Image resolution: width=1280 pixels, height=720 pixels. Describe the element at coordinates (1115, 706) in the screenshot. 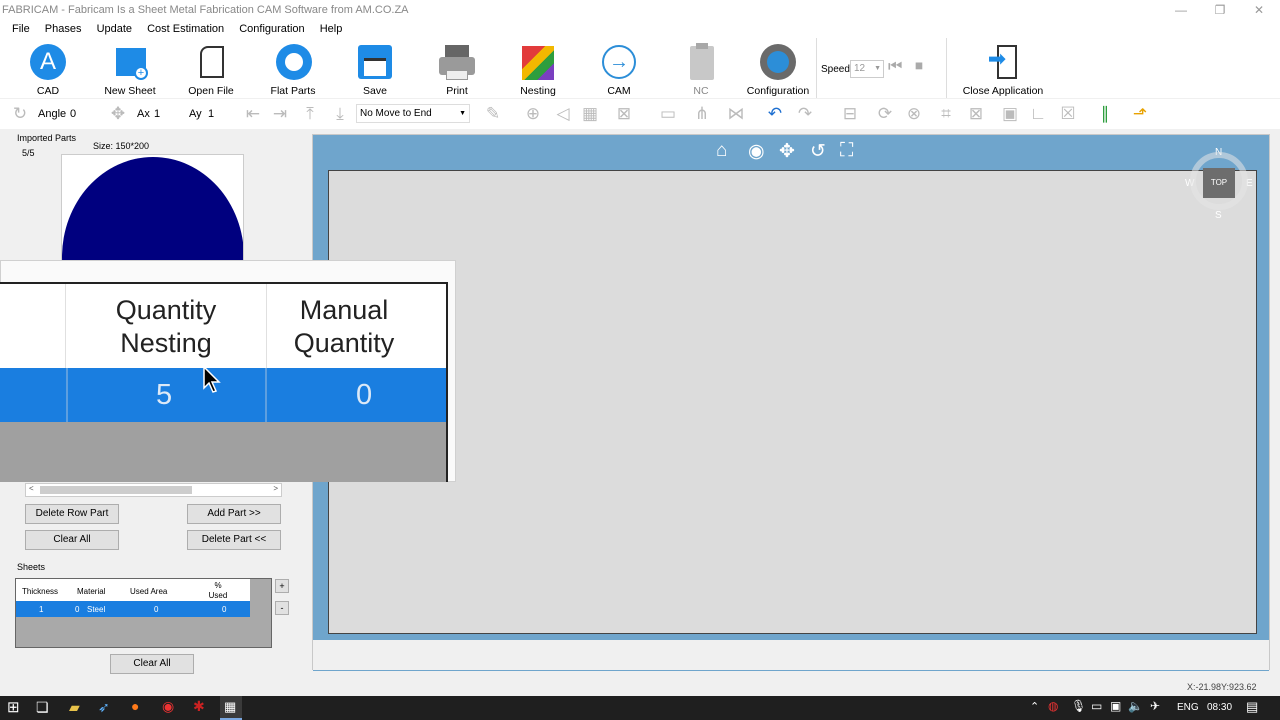

I see `display-icon: ▣` at that location.